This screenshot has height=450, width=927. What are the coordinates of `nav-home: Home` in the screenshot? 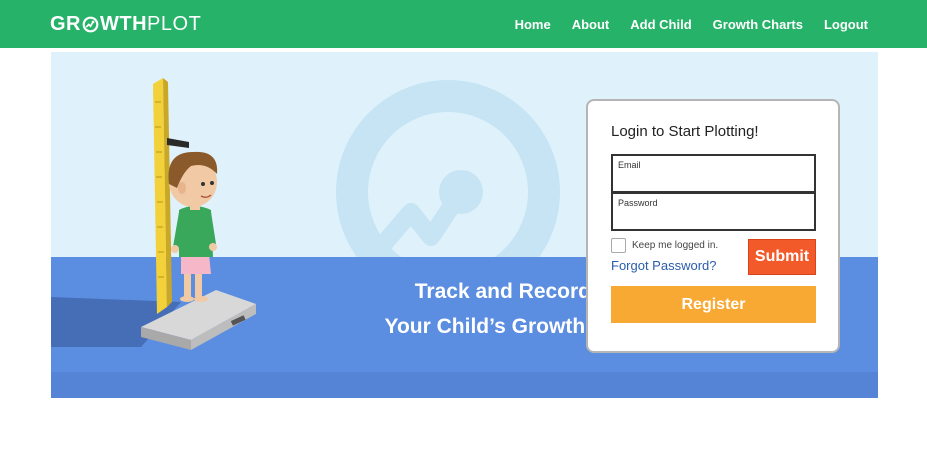 It's located at (533, 24).